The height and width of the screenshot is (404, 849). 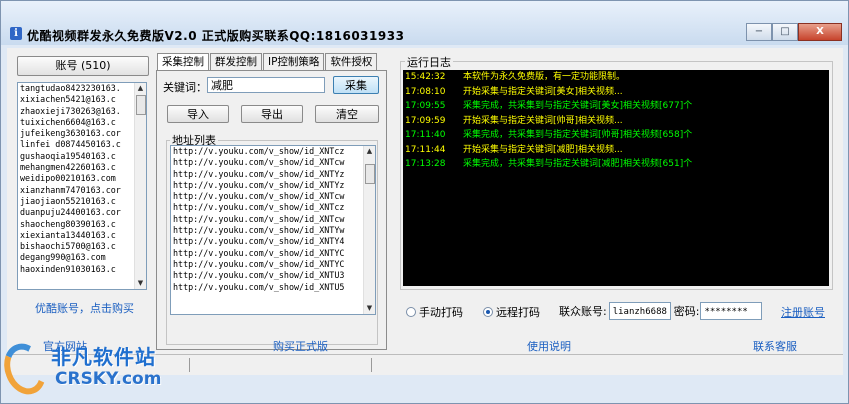 What do you see at coordinates (820, 32) in the screenshot?
I see `close-button: X` at bounding box center [820, 32].